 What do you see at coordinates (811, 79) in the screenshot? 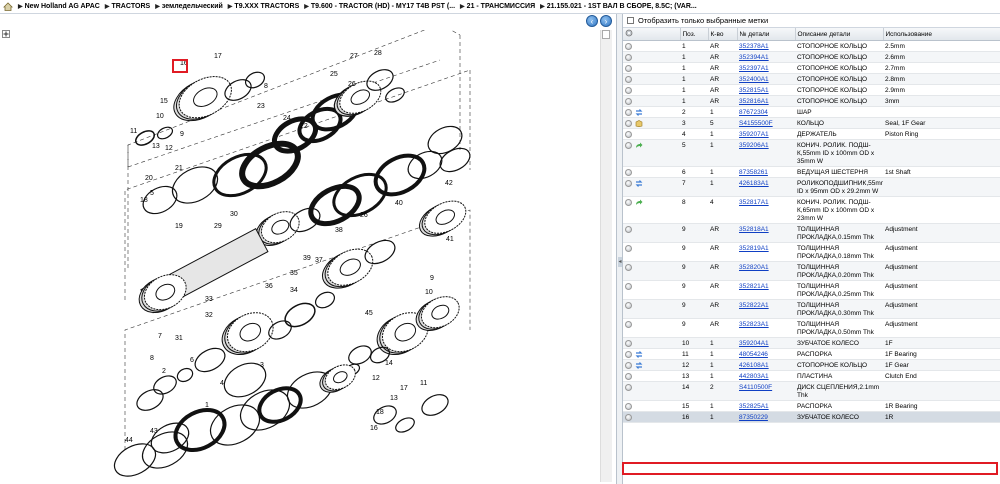
I see `table-row: 1 AR 352400A1 СТОПОРНОЕ КОЛЬЦО 2.8mm` at bounding box center [811, 79].